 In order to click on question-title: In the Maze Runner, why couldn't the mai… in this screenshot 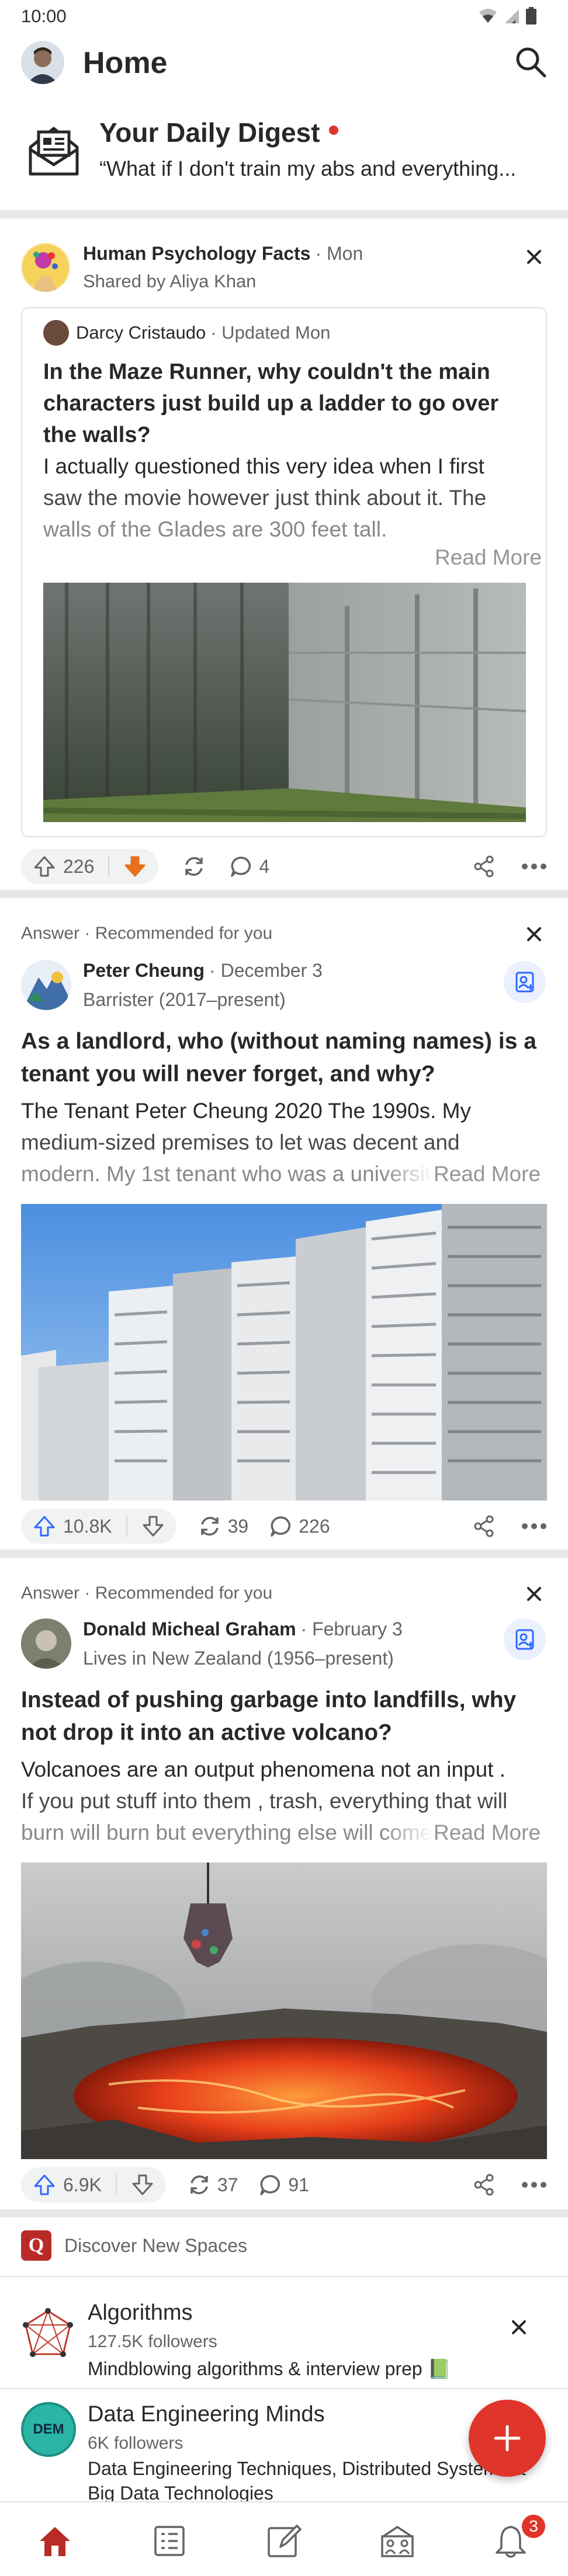, I will do `click(288, 403)`.